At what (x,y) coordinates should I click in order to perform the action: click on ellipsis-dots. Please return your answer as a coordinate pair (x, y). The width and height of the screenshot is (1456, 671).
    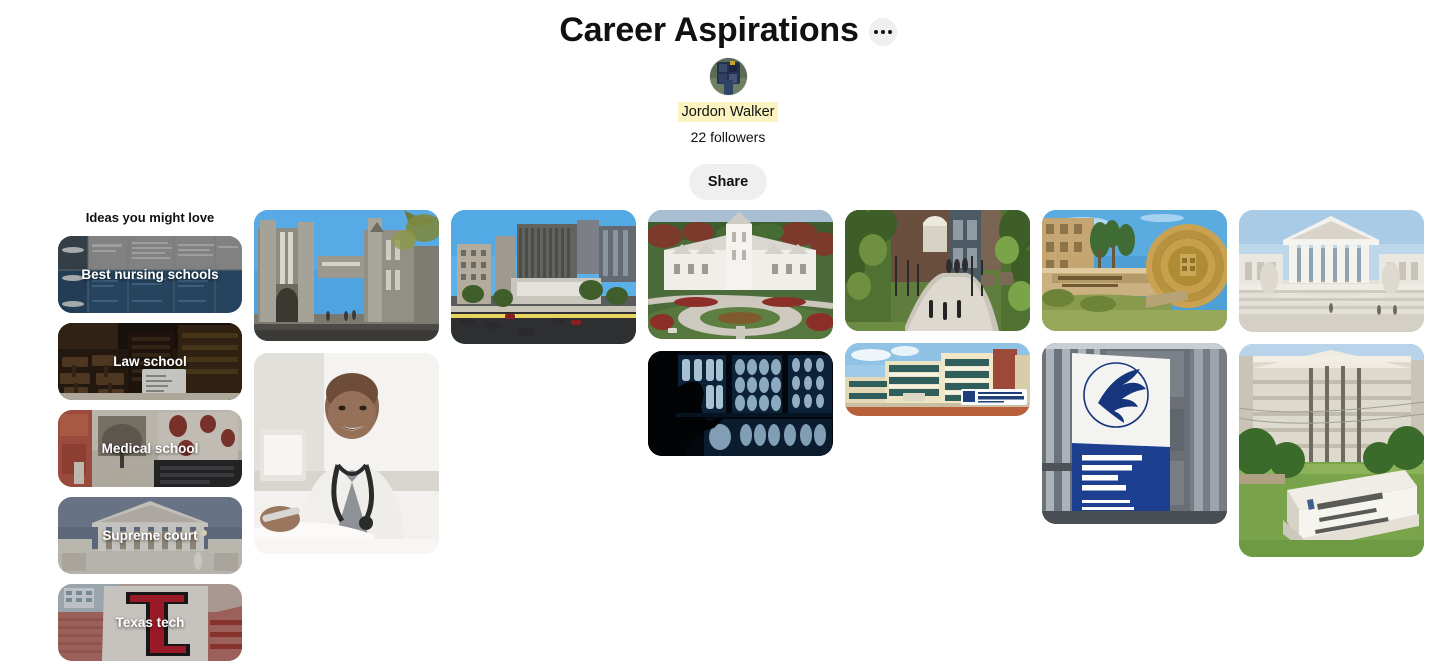
    Looking at the image, I should click on (882, 32).